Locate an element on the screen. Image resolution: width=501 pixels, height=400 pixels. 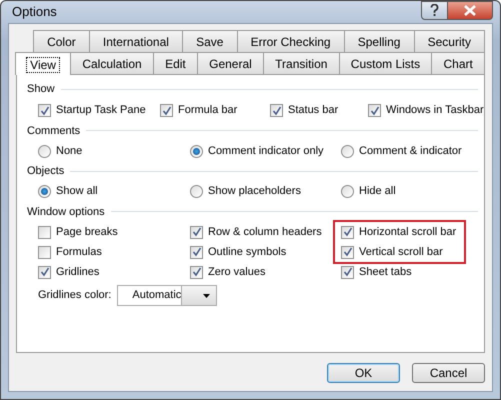
option-label: Show placeholders is located at coordinates (254, 192).